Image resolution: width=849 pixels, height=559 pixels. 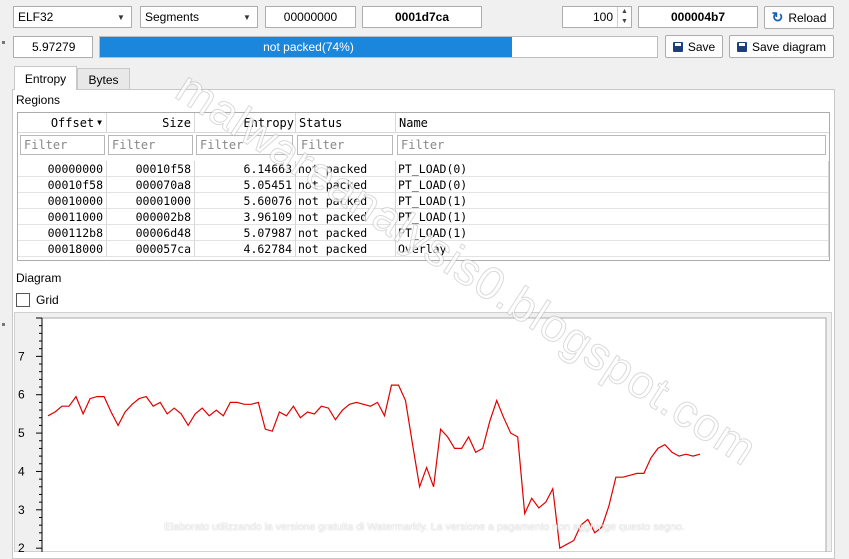 I want to click on regions-header: Offset ▼ Size Entropy Status Name, so click(x=423, y=123).